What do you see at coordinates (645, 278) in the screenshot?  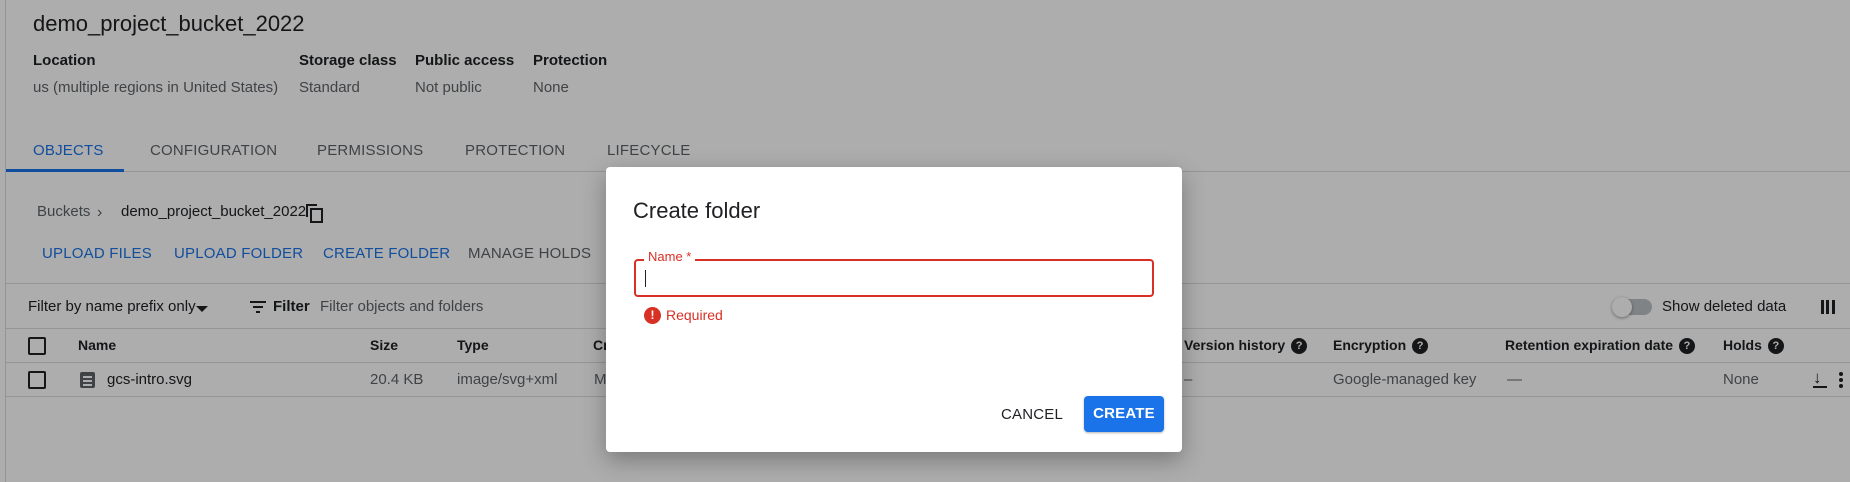 I see `text-cursor` at bounding box center [645, 278].